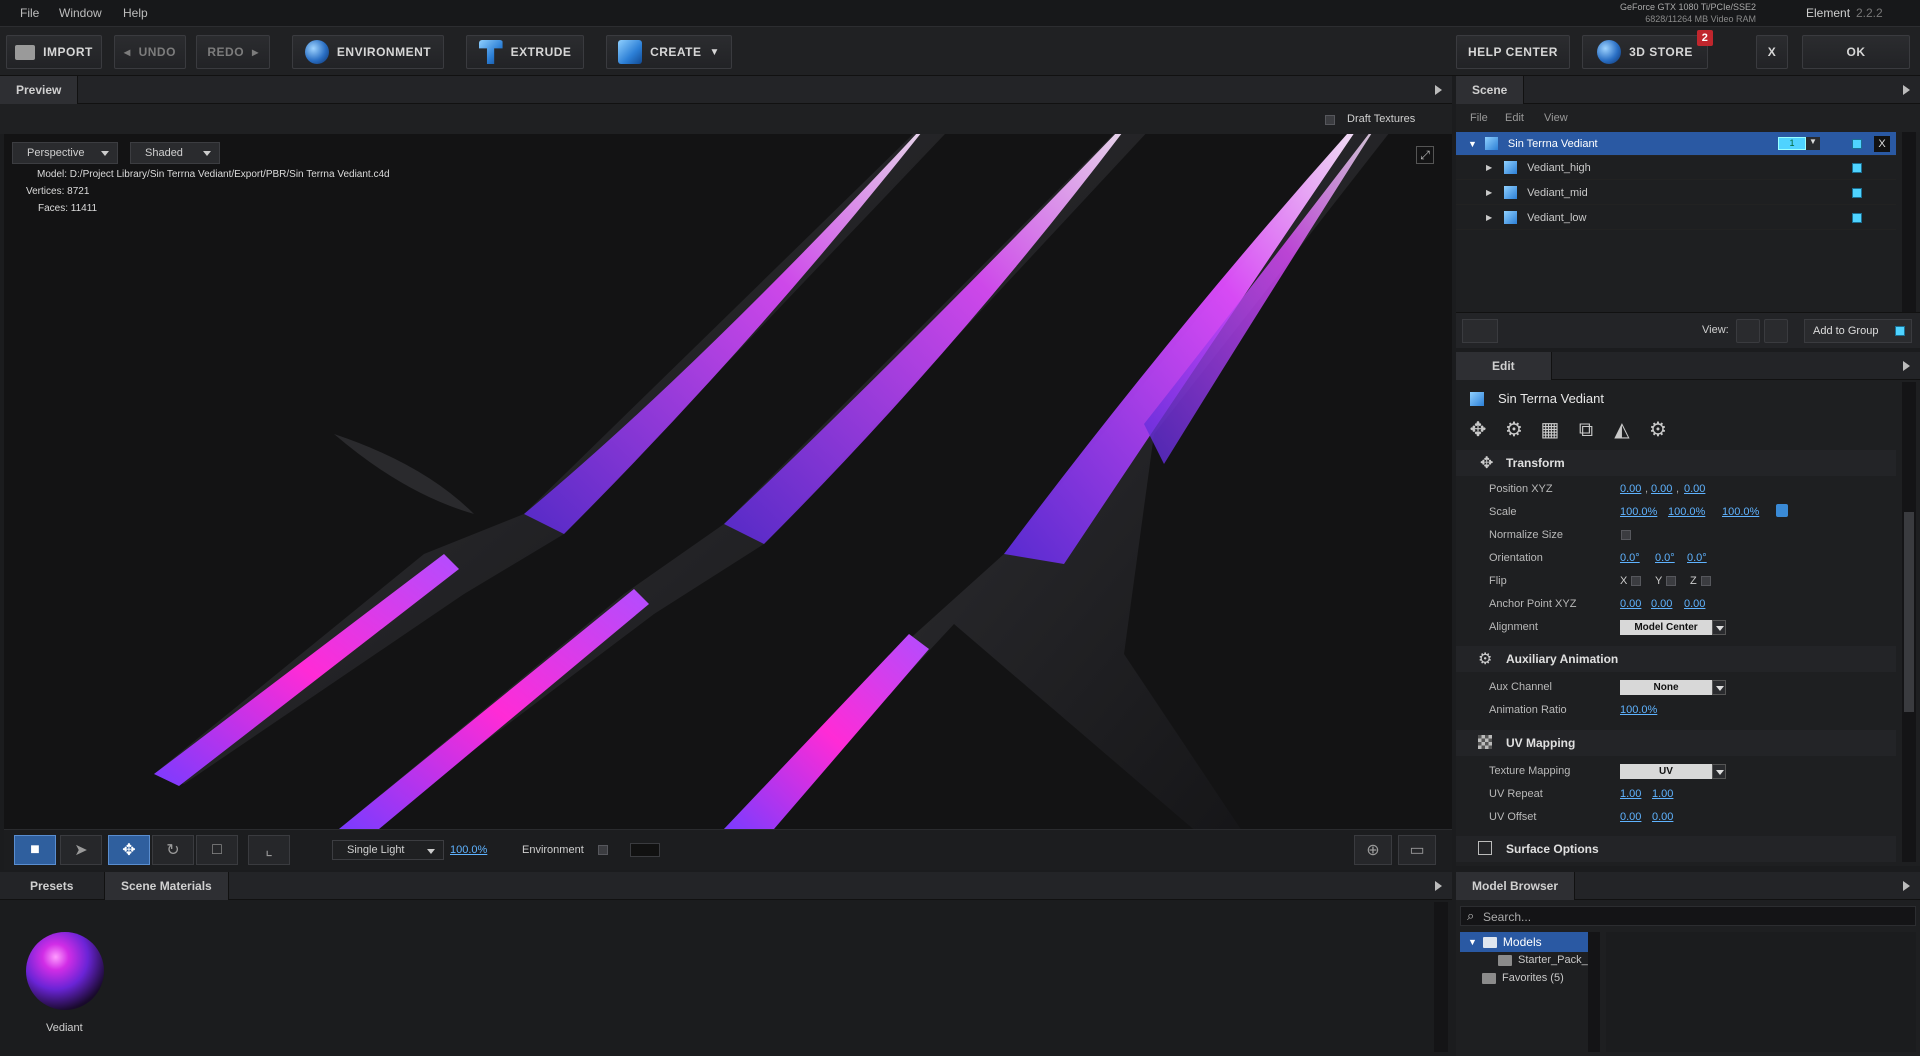 The image size is (1920, 1056). What do you see at coordinates (1676, 659) in the screenshot?
I see `aux-section-header: ⚙ Auxiliary Animation` at bounding box center [1676, 659].